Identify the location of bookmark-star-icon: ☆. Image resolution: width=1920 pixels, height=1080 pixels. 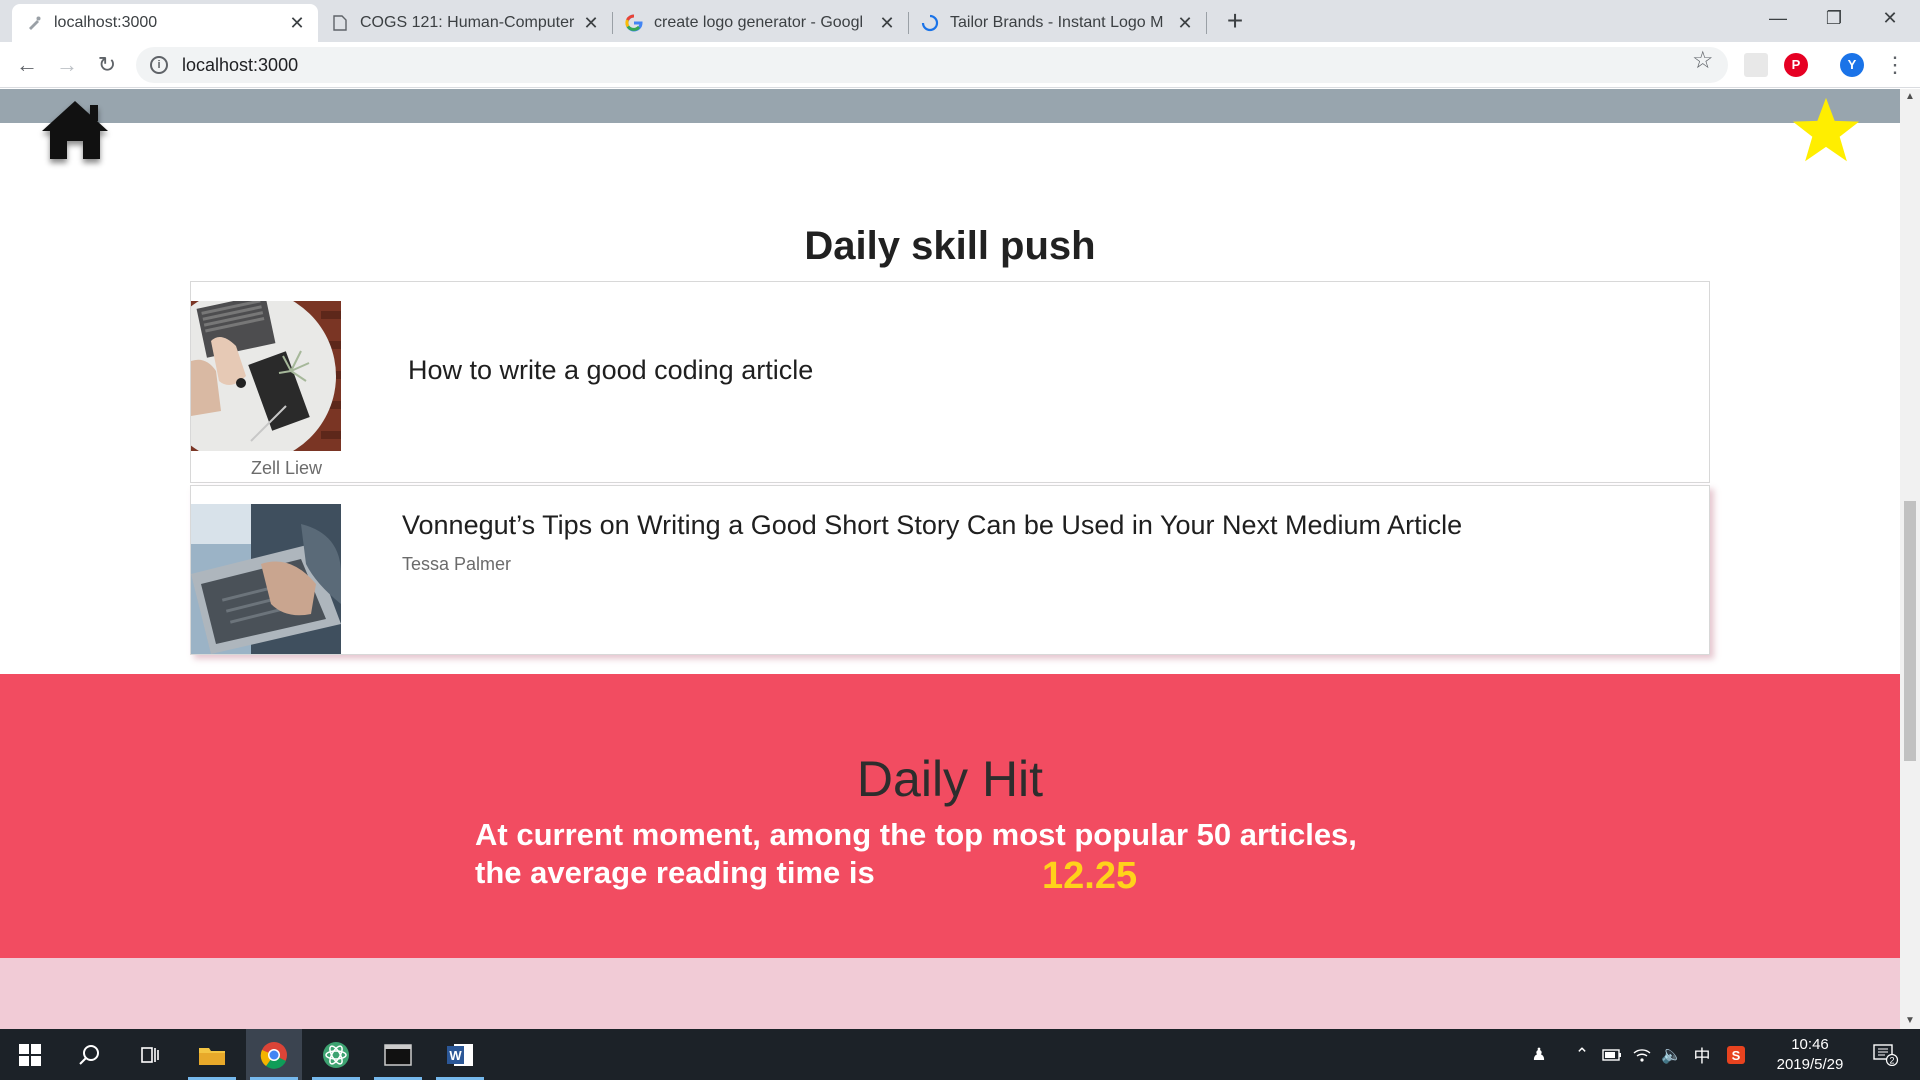
(1703, 60).